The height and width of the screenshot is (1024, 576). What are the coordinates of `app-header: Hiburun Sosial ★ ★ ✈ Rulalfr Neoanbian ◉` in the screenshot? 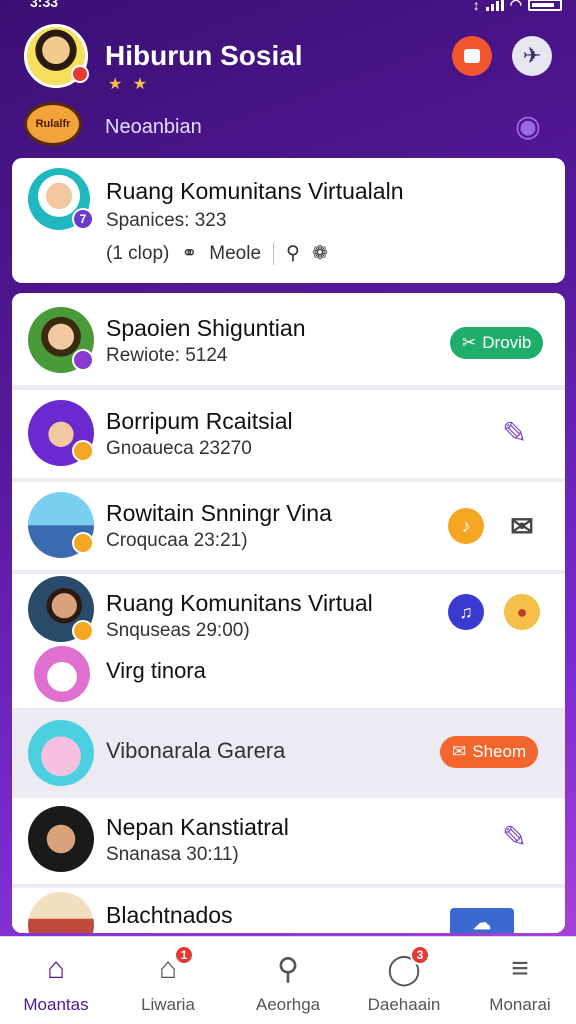 It's located at (288, 88).